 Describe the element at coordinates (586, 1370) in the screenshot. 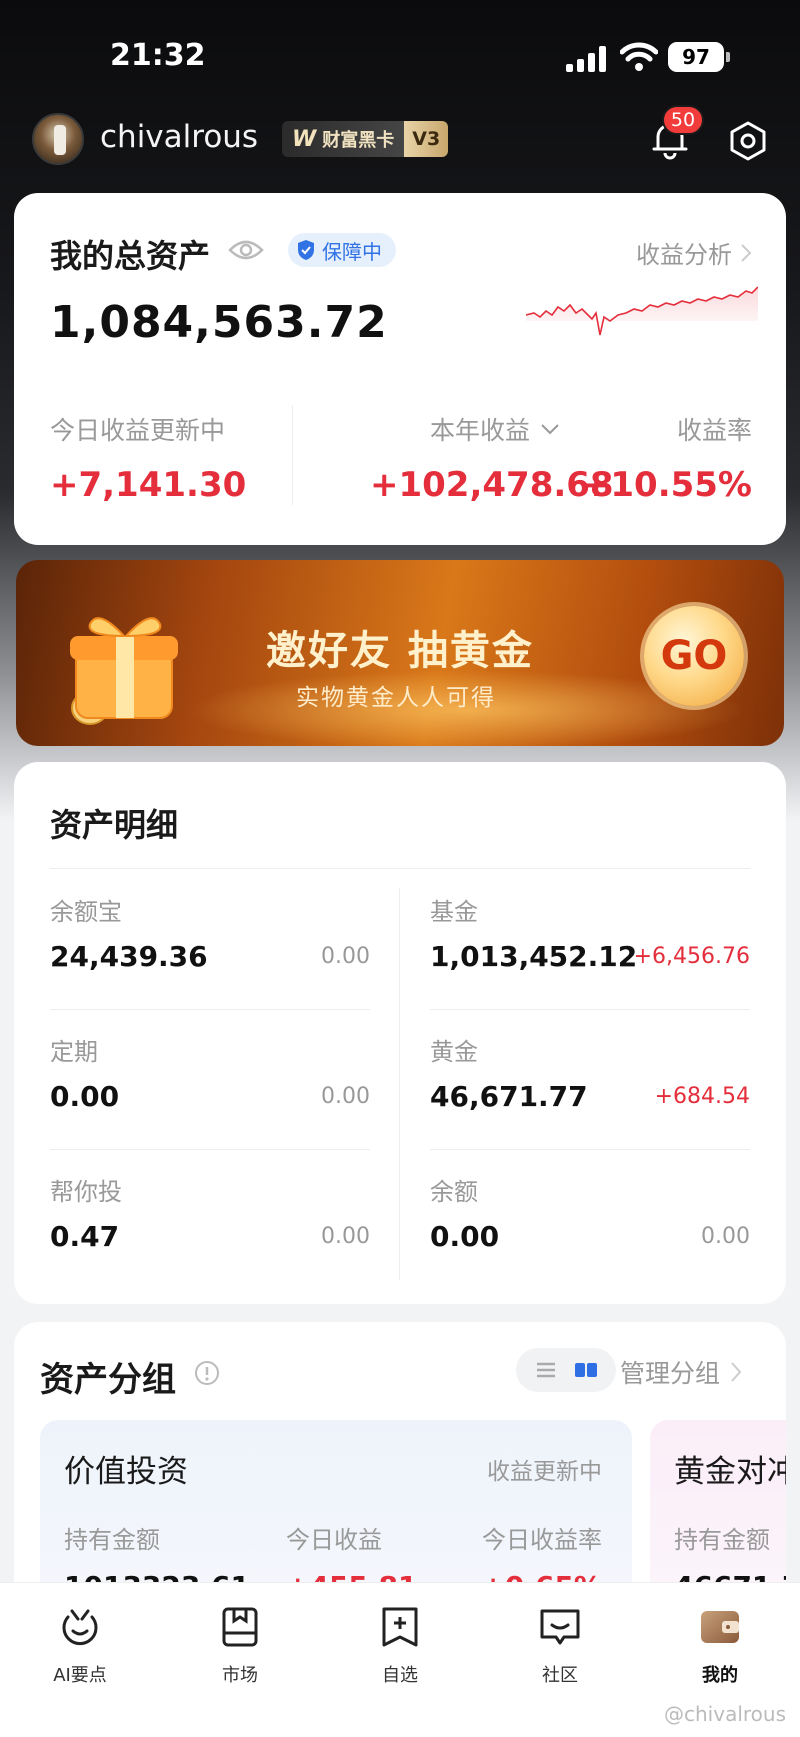

I see `card-view-icon` at that location.